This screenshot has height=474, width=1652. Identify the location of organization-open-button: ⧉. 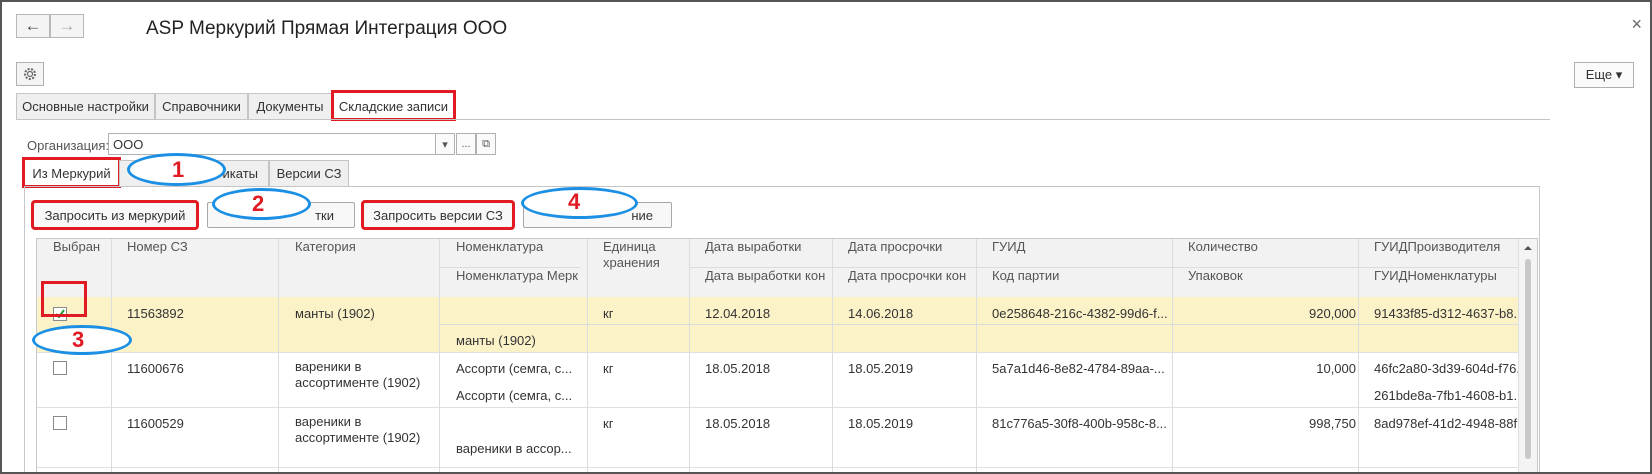
(486, 144).